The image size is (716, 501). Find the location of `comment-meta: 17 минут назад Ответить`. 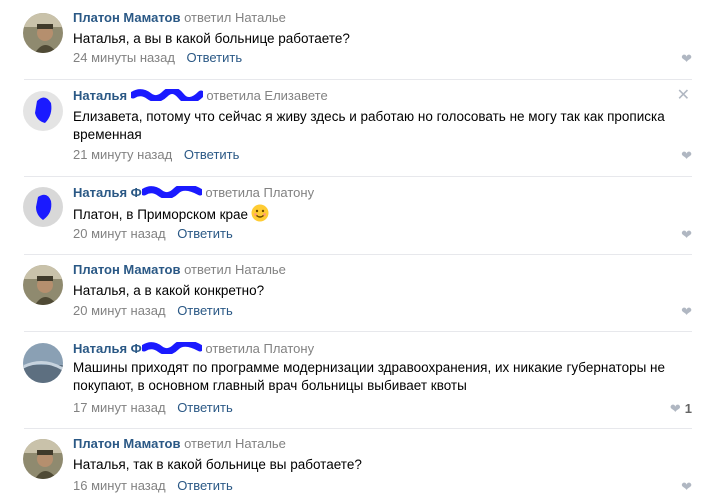

comment-meta: 17 минут назад Ответить is located at coordinates (153, 408).